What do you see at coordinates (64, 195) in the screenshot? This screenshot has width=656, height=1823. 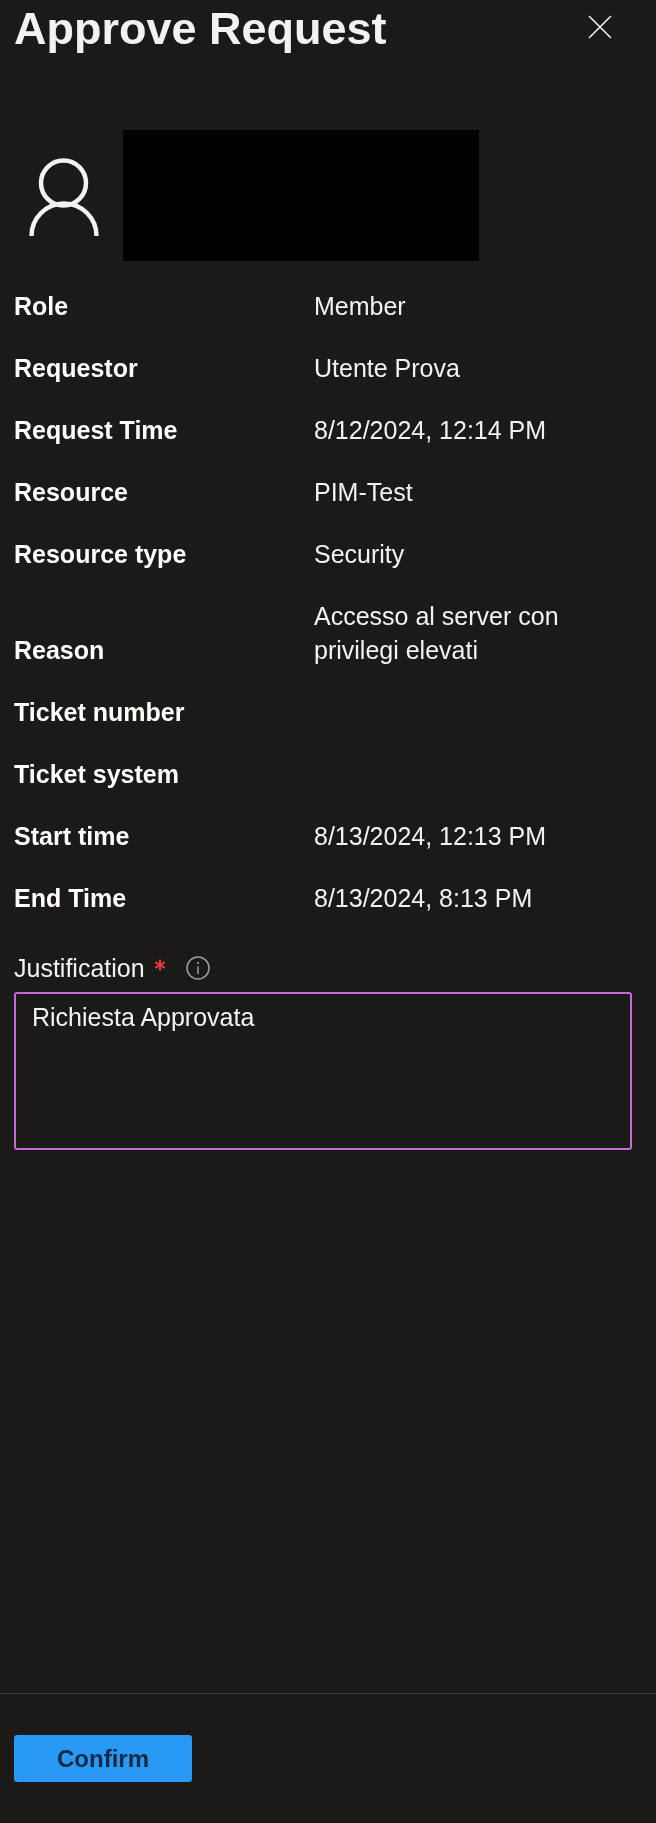 I see `person-icon` at bounding box center [64, 195].